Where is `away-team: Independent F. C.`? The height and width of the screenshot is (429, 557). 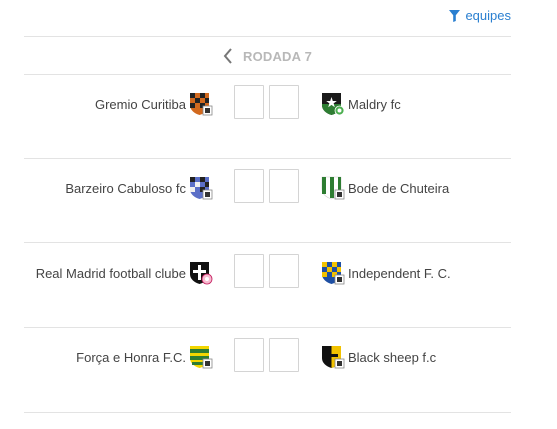 away-team: Independent F. C. is located at coordinates (386, 273).